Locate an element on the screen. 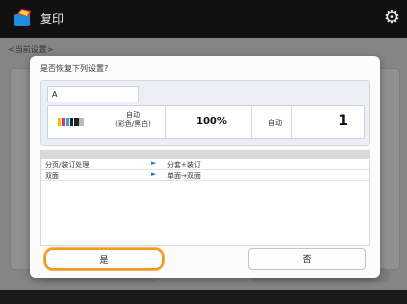  list-item: 分页/装订处理 ► 分套+装订 is located at coordinates (205, 164).